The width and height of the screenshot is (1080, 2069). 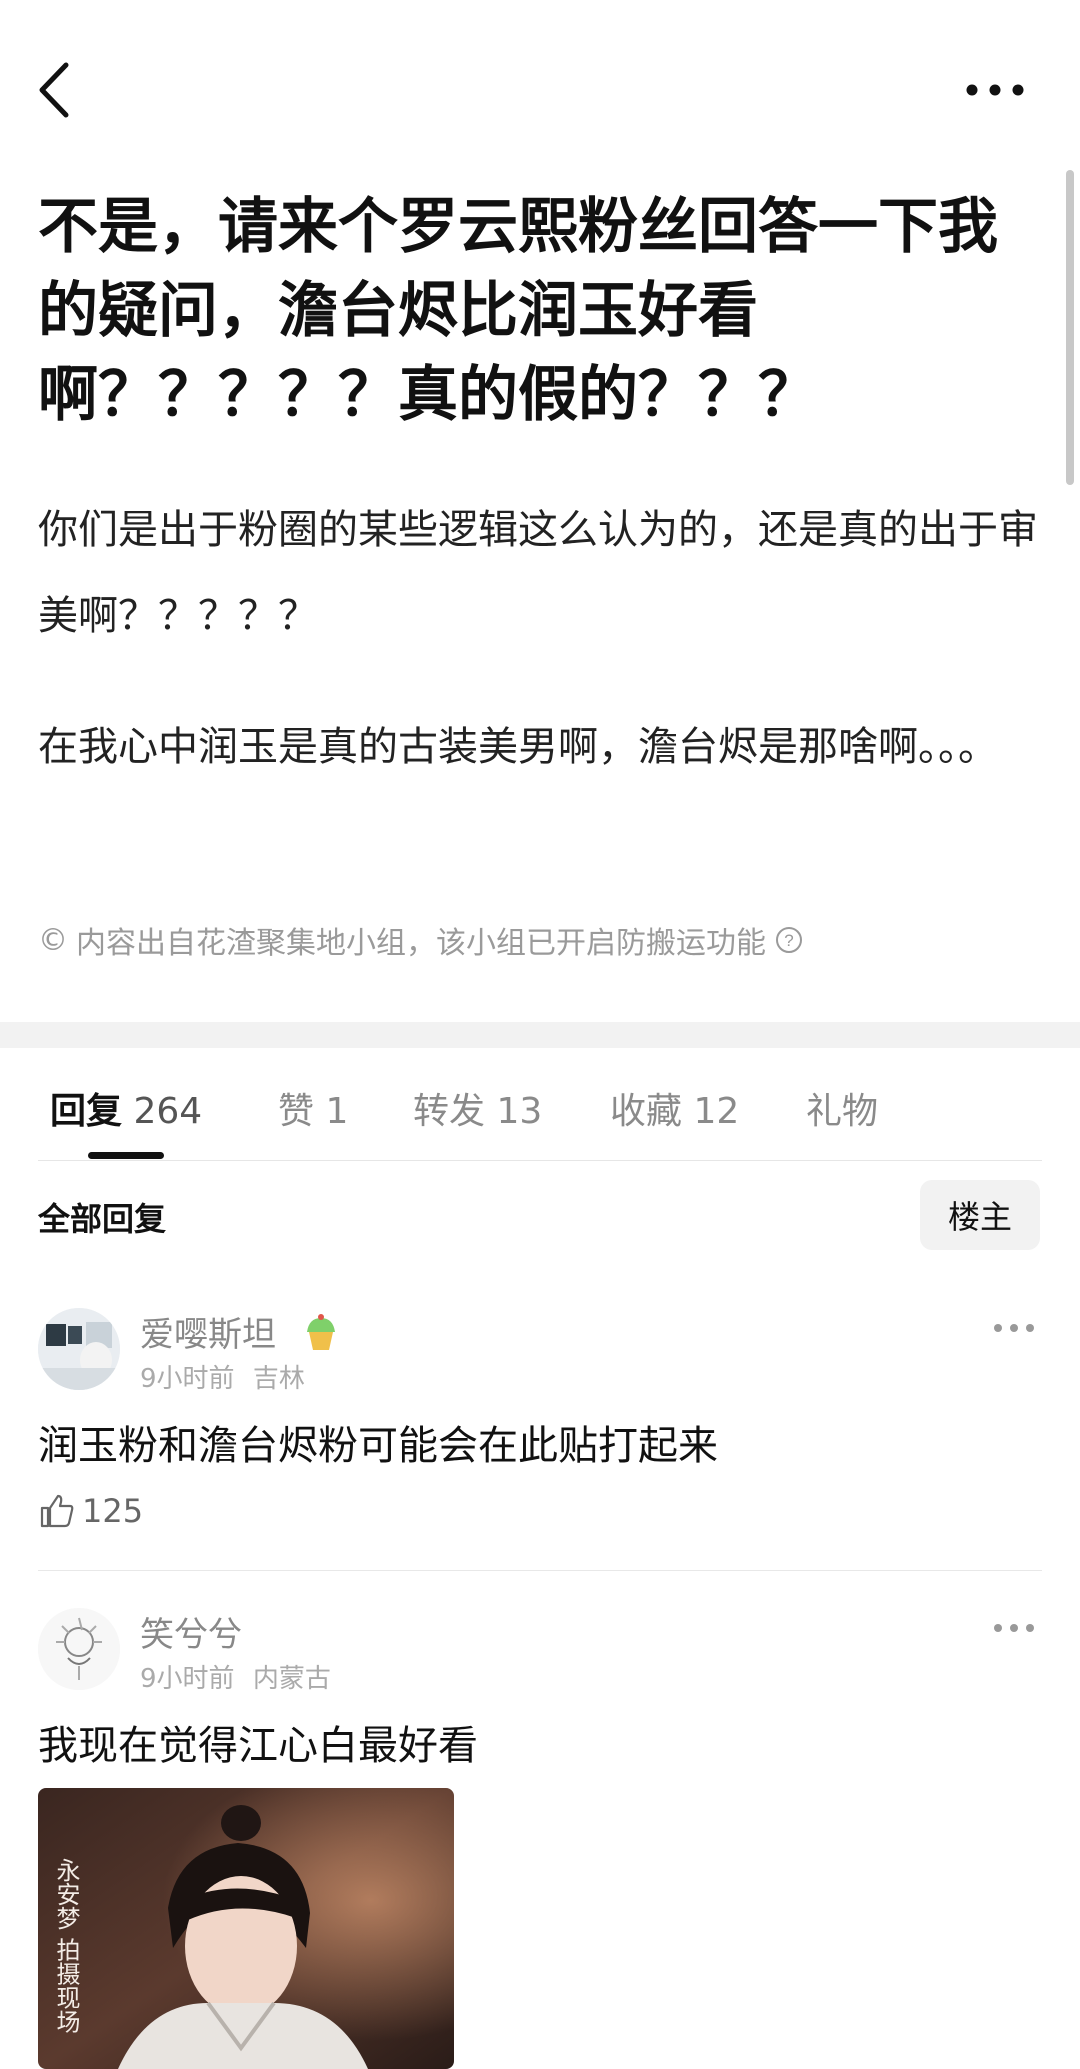 I want to click on help-icon: ?, so click(x=789, y=940).